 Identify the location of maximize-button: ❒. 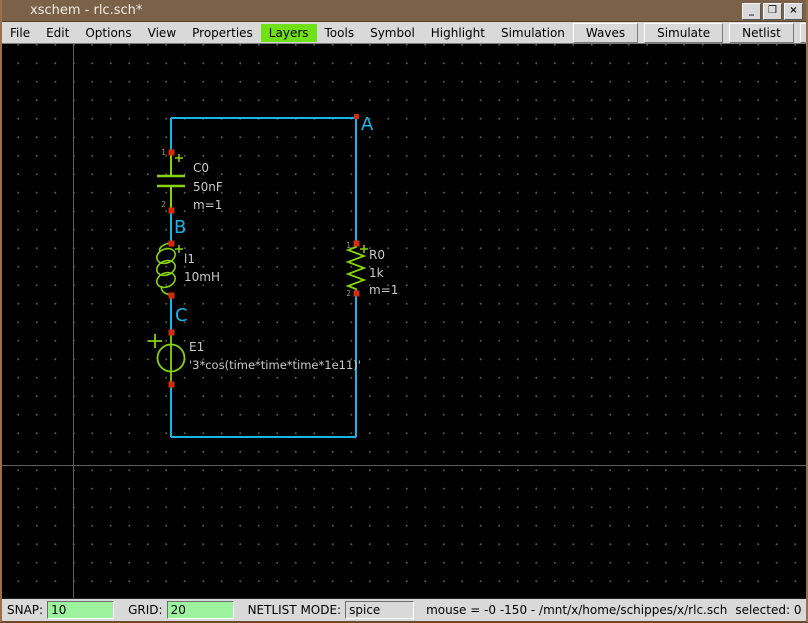
(772, 11).